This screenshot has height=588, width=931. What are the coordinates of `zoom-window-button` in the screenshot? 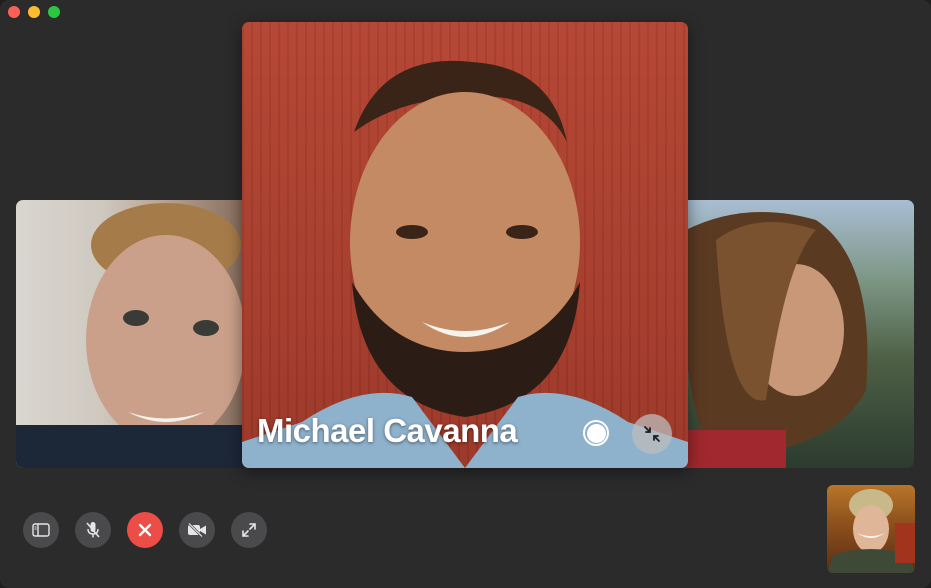 It's located at (54, 12).